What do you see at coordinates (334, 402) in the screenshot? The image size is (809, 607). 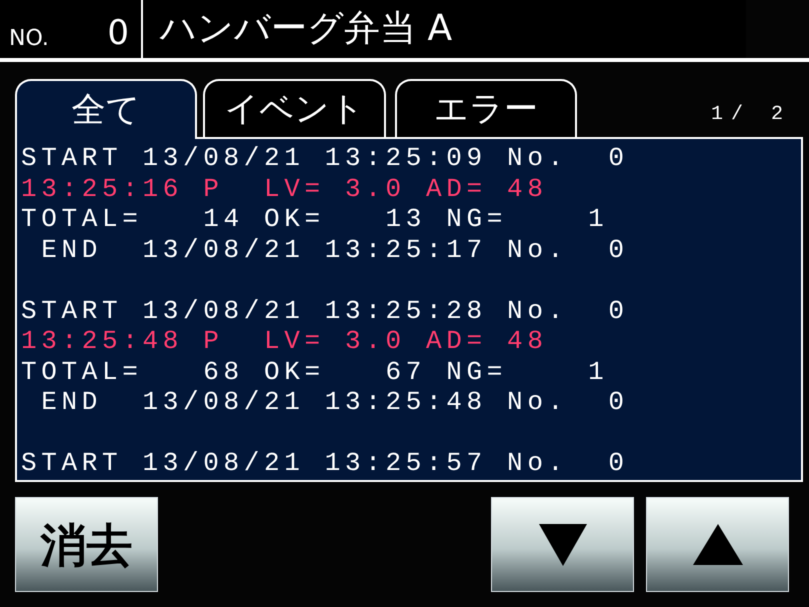 I see `log-end-line: END 13/08/21 13:25:48 No. 0` at bounding box center [334, 402].